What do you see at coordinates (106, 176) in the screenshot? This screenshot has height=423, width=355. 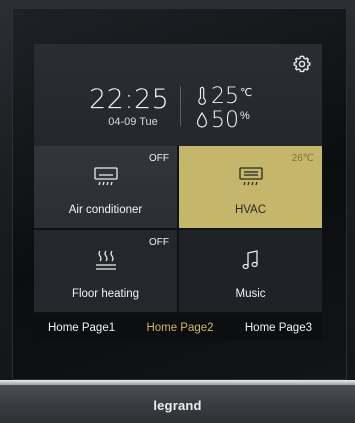 I see `air-conditioner-icon` at bounding box center [106, 176].